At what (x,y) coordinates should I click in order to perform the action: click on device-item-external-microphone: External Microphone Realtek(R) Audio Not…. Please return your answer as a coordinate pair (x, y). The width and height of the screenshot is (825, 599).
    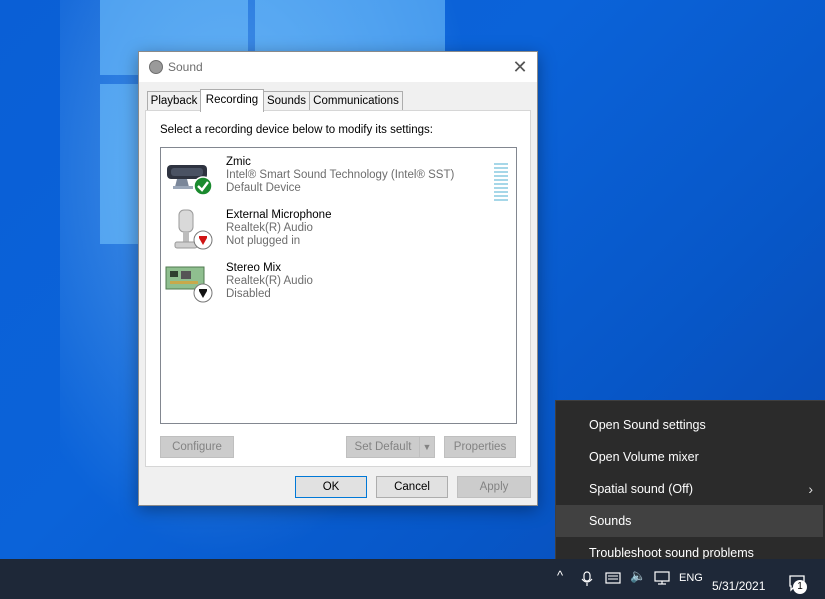
    Looking at the image, I should click on (335, 233).